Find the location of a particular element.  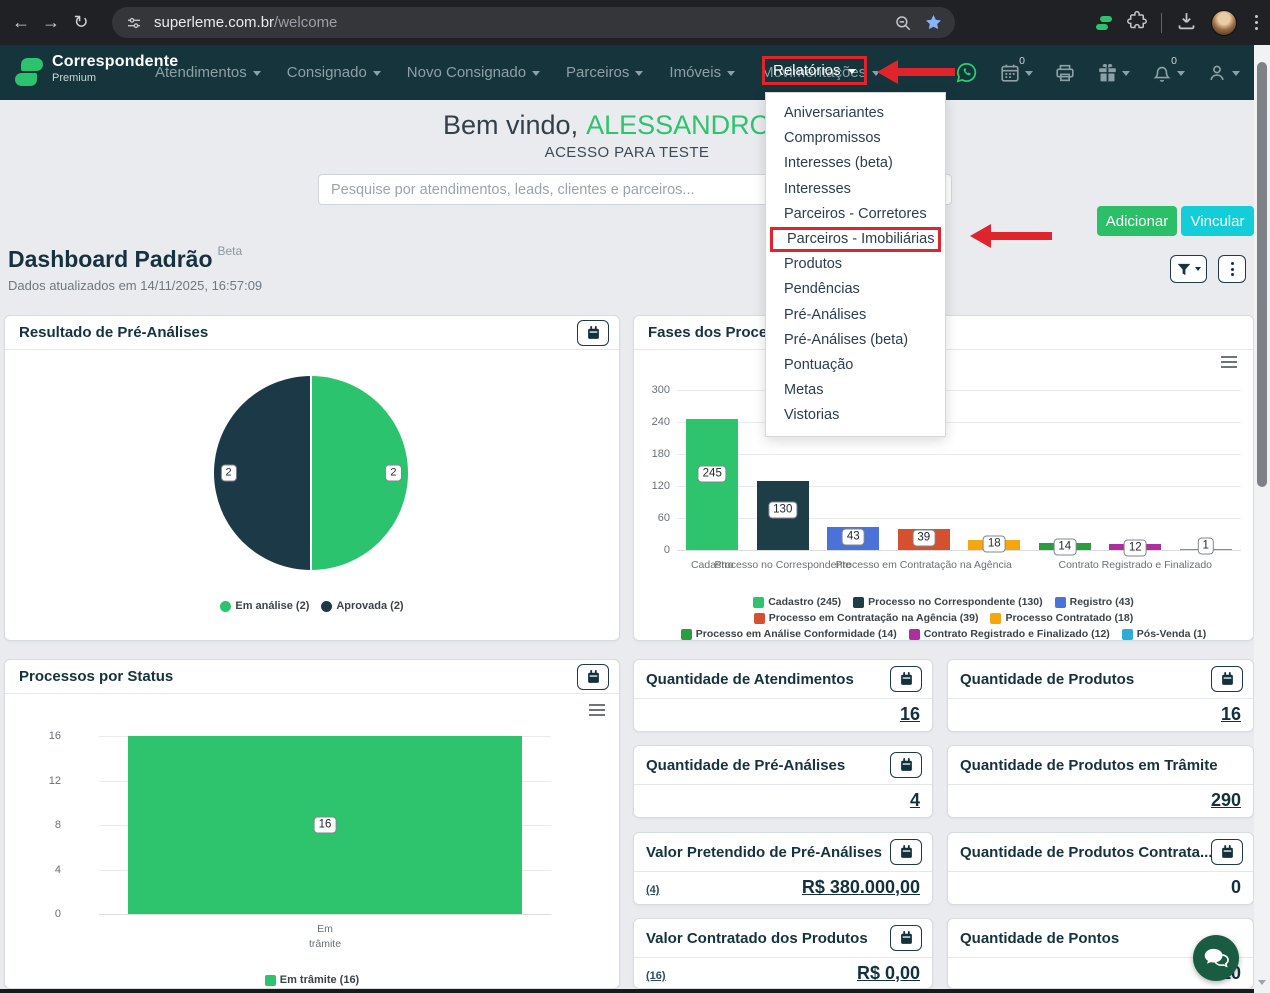

nav-item-relatorios: Relatórios is located at coordinates (814, 70).